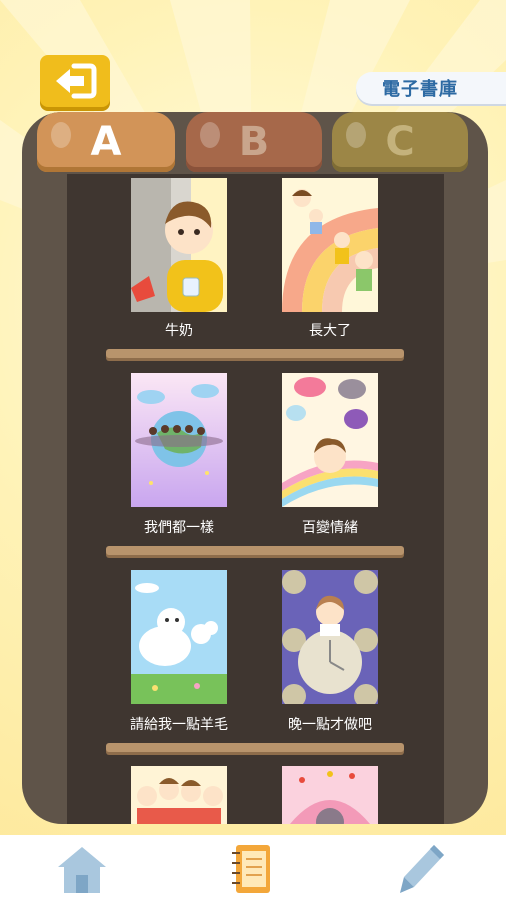 This screenshot has height=900, width=506. Describe the element at coordinates (330, 637) in the screenshot. I see `book-cover-do-it-later` at that location.